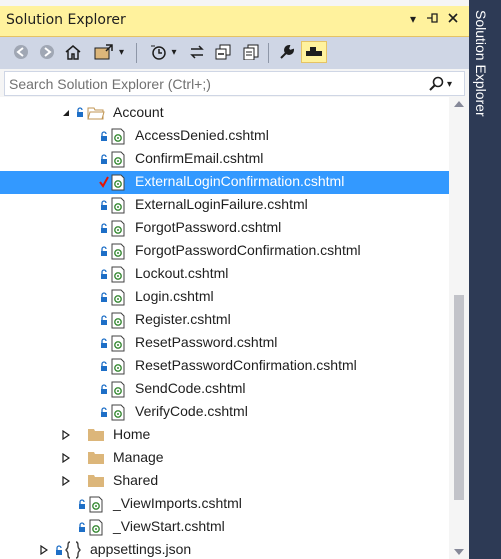 The width and height of the screenshot is (501, 559). I want to click on properties-button, so click(287, 52).